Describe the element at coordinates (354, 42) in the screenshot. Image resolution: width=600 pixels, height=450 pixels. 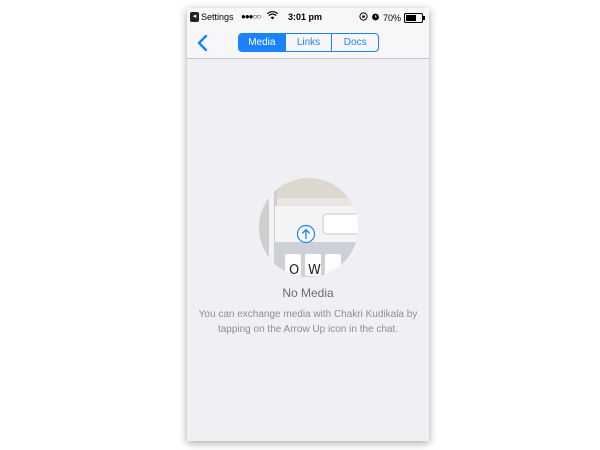
I see `tab-docs: Docs` at that location.